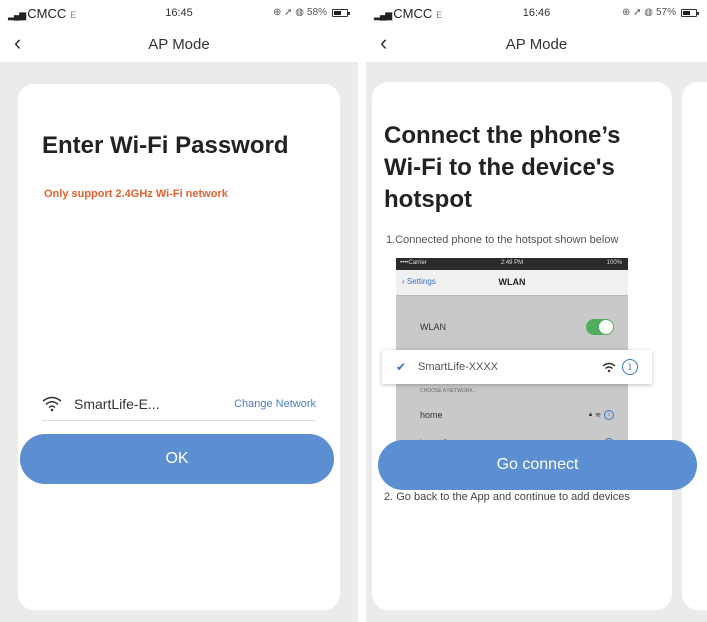  Describe the element at coordinates (179, 404) in the screenshot. I see `ssid-row: SmartLife-E... Change Network` at that location.